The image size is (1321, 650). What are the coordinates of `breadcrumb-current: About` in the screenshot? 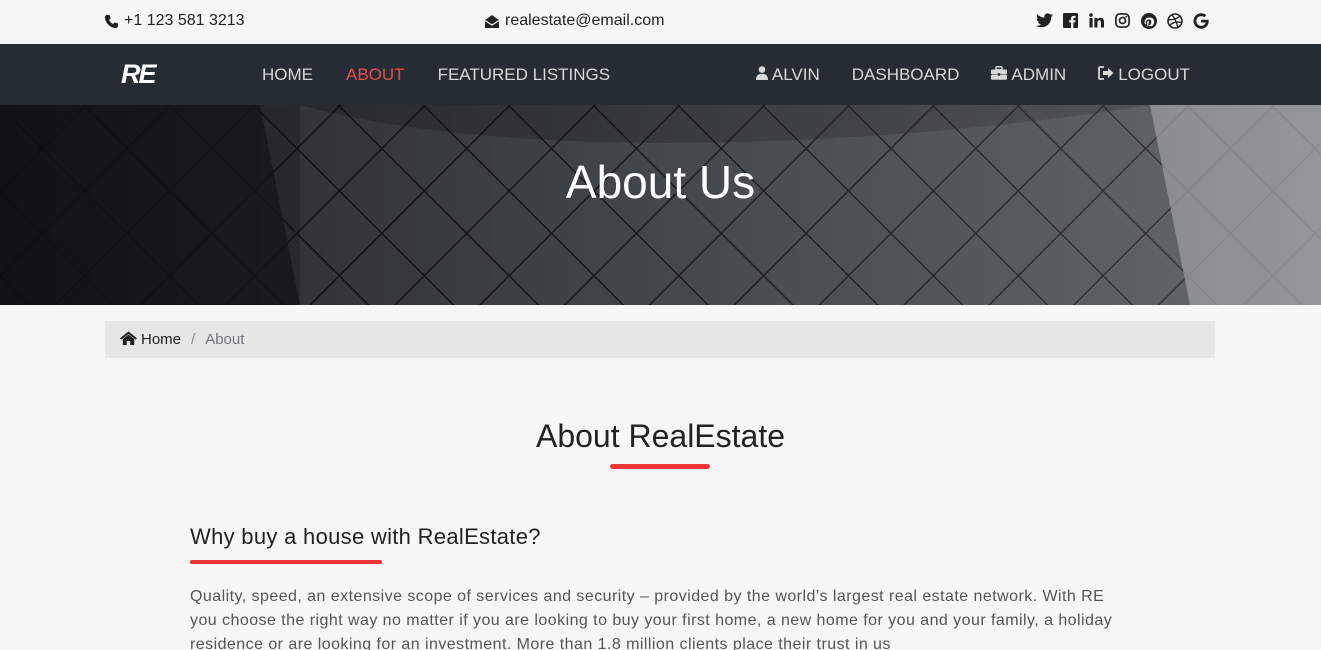 It's located at (225, 339).